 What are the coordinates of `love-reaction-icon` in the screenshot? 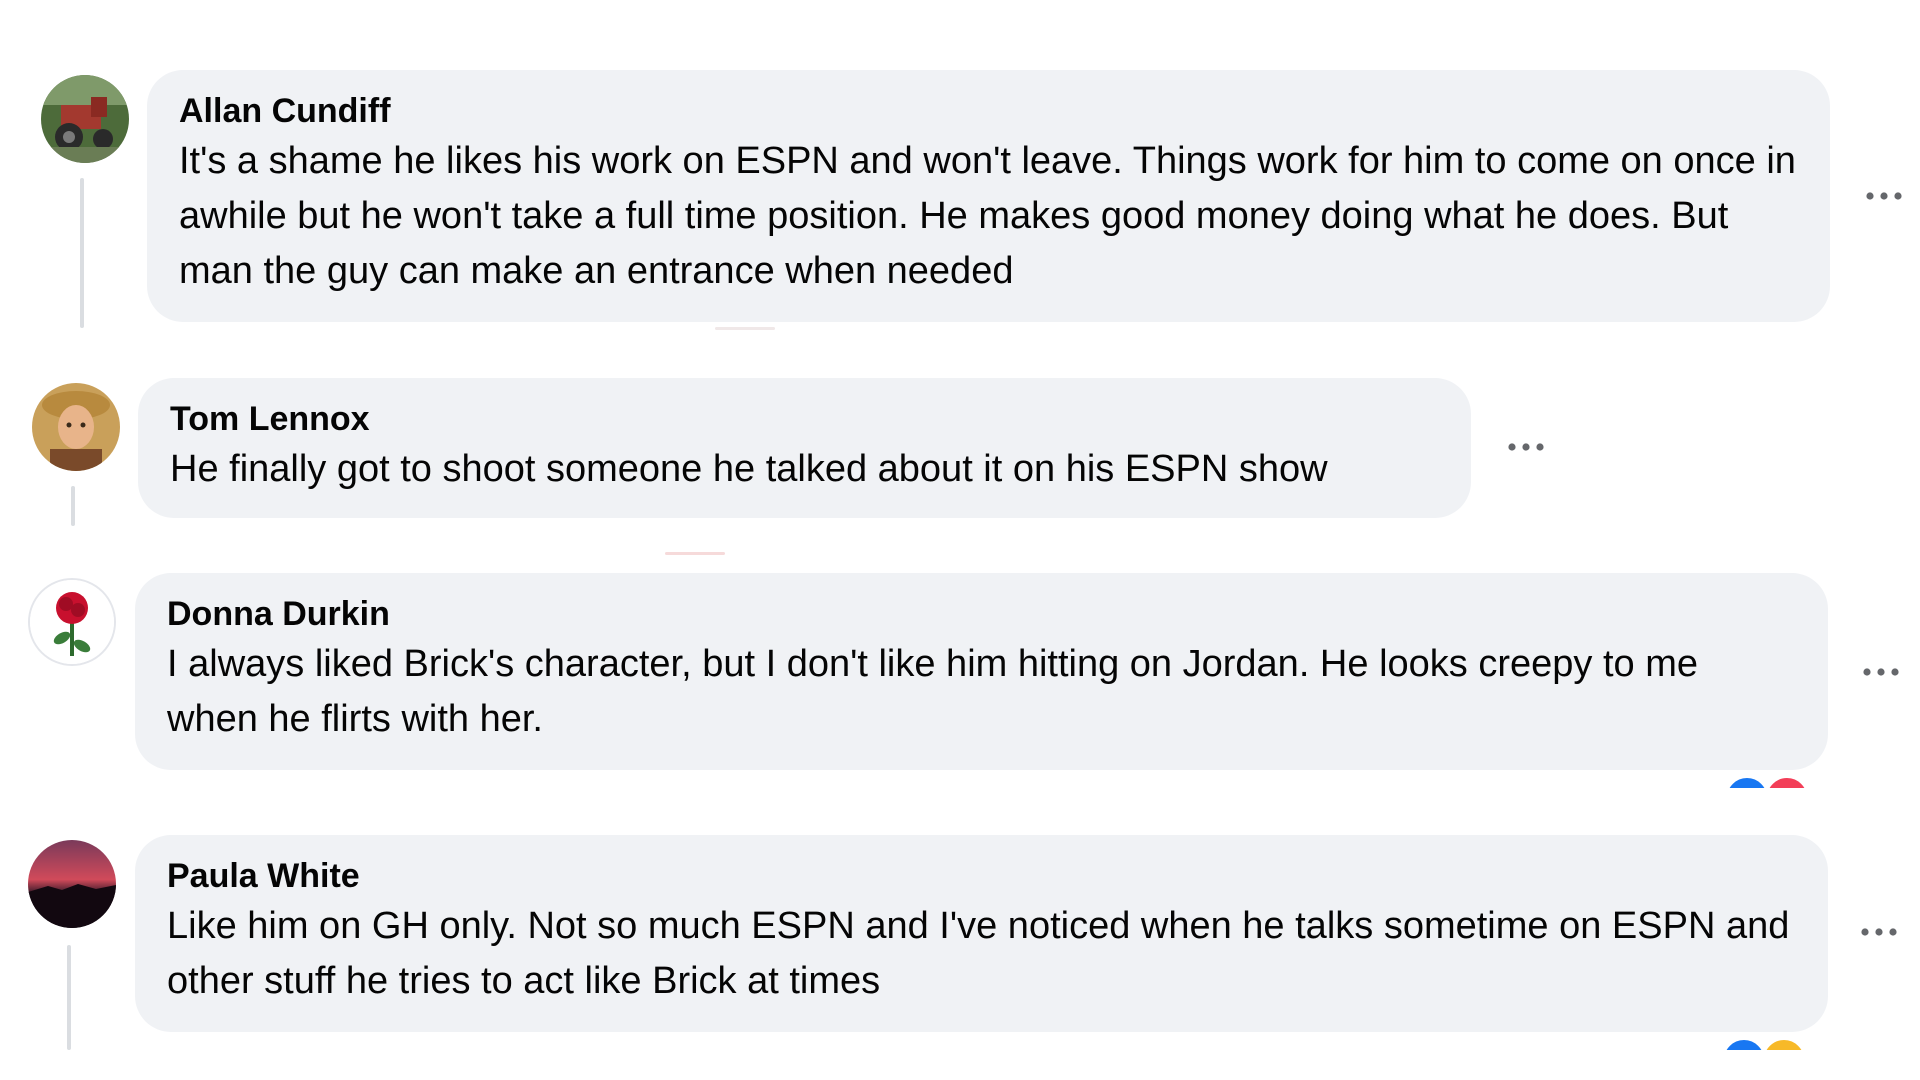 It's located at (1787, 782).